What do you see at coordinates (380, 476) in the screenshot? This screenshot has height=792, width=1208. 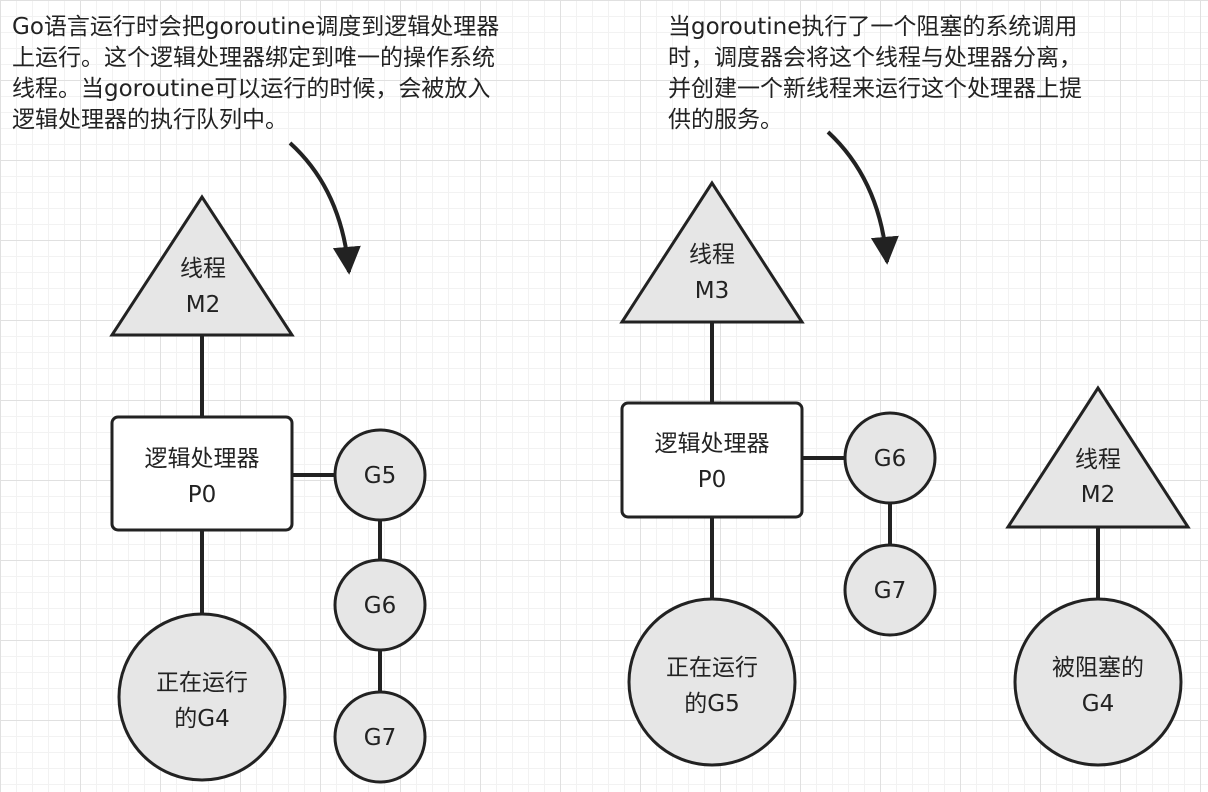 I see `left-queue-label: G5` at bounding box center [380, 476].